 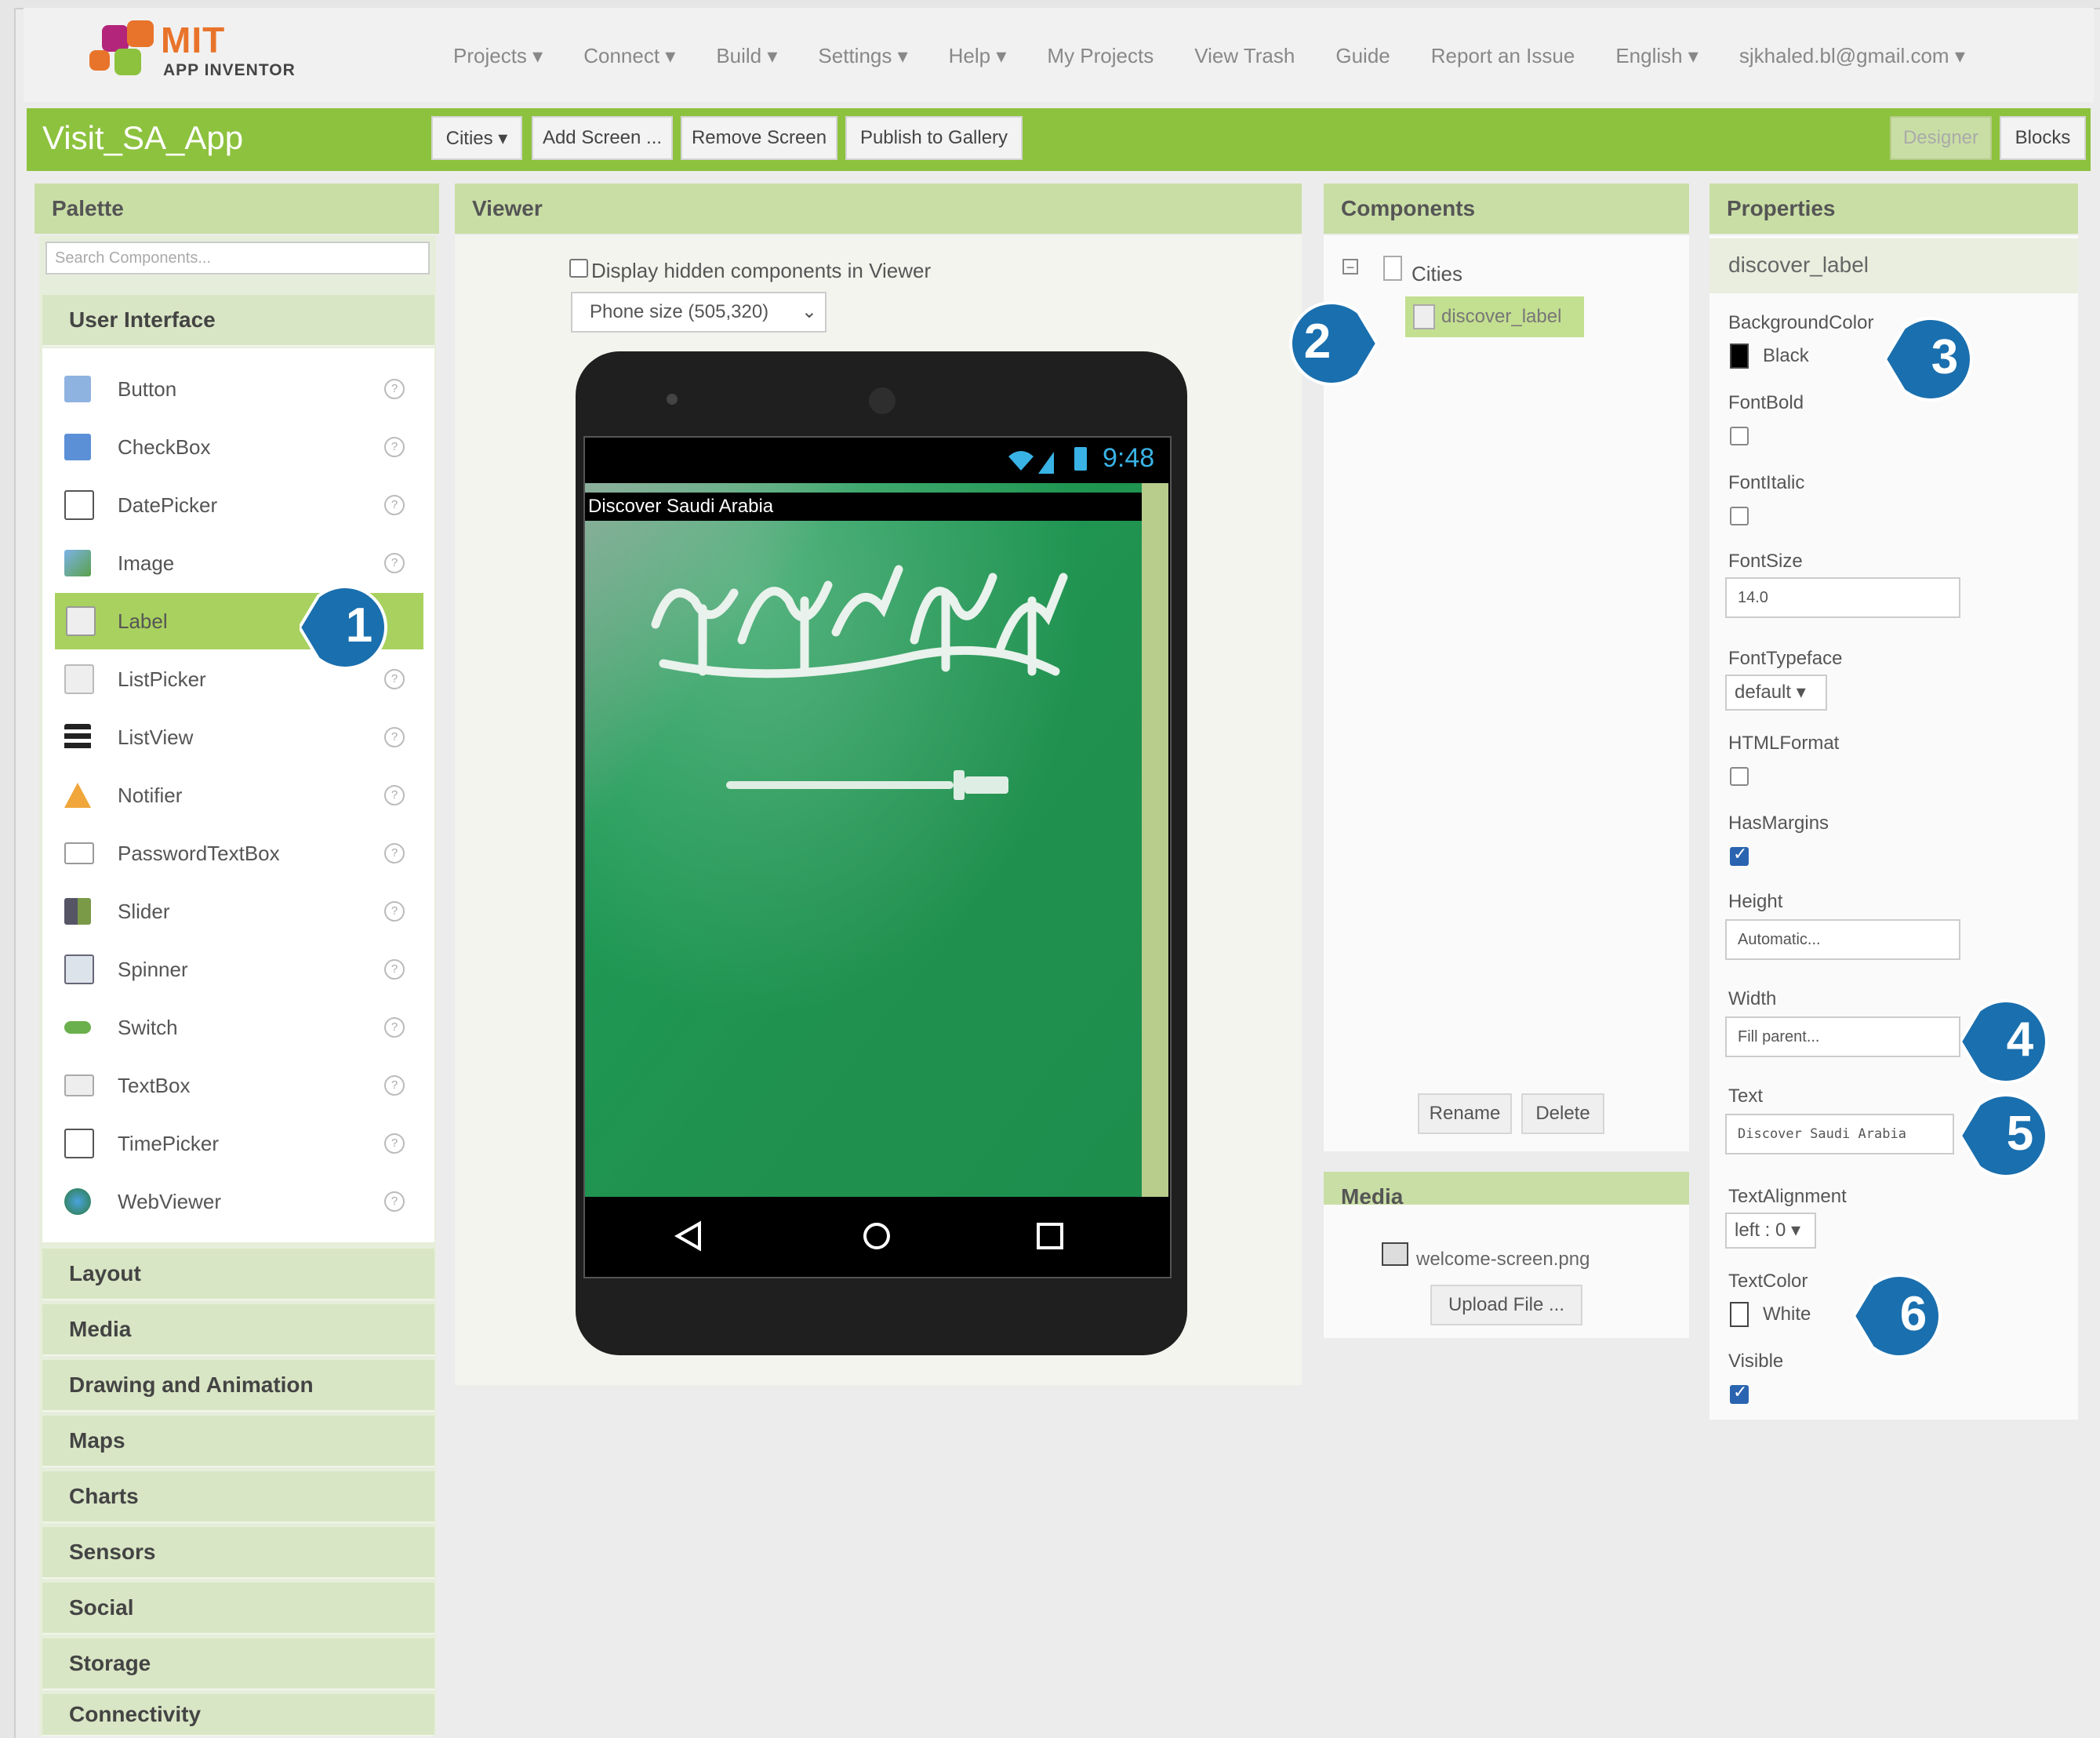 What do you see at coordinates (1766, 483) in the screenshot?
I see `prop-fontitalic-label: FontItalic` at bounding box center [1766, 483].